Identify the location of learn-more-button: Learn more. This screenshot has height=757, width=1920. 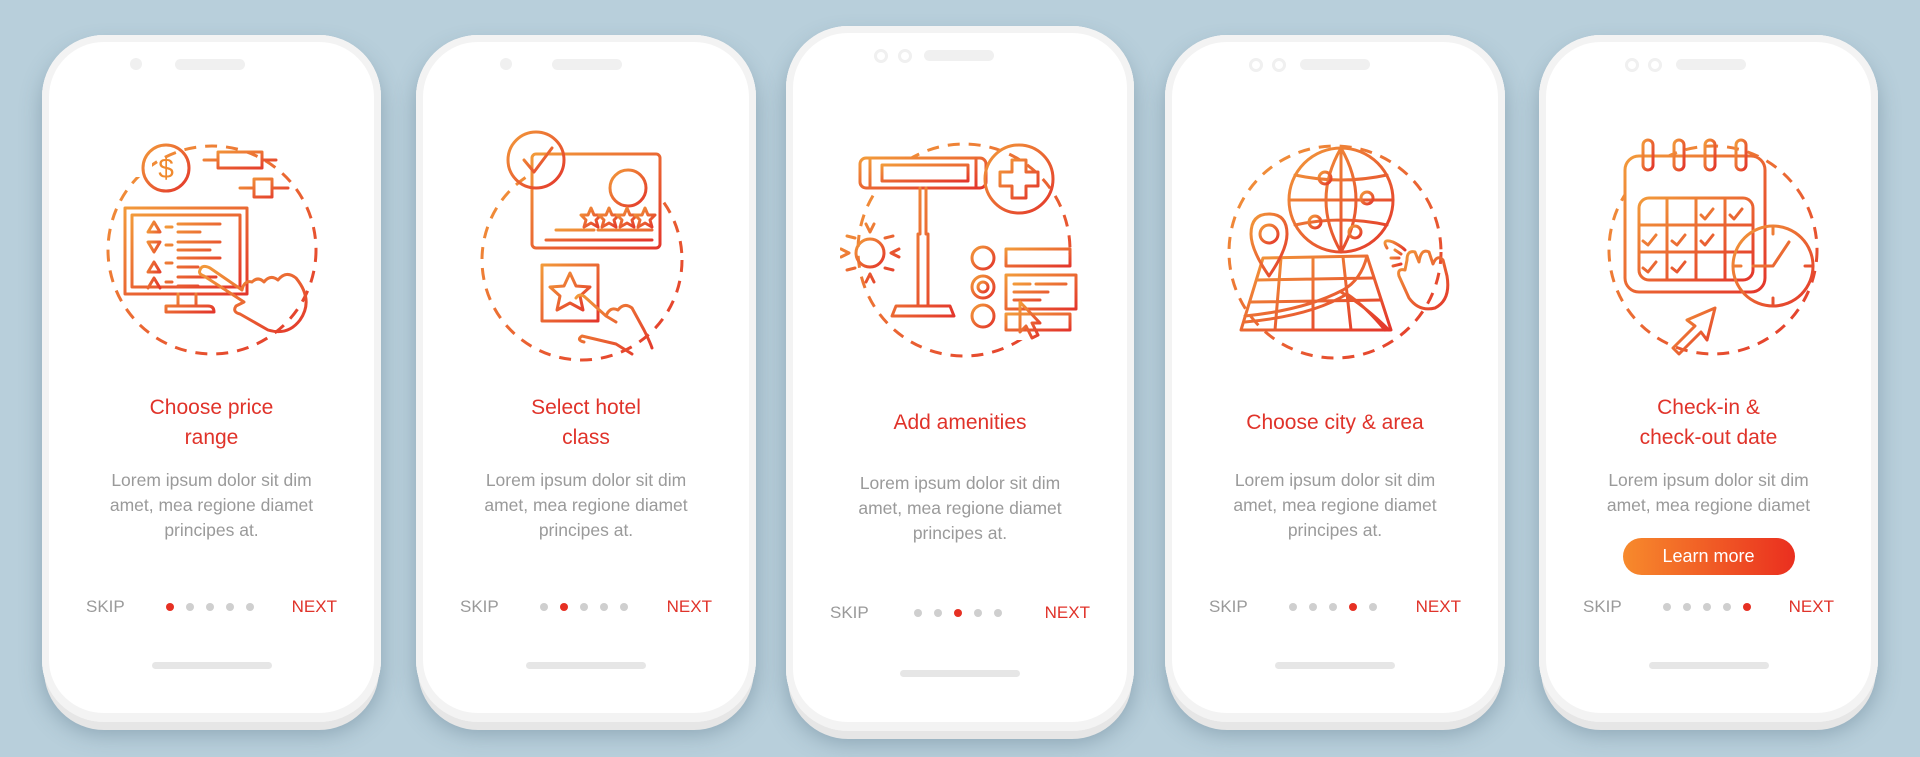
(1708, 556).